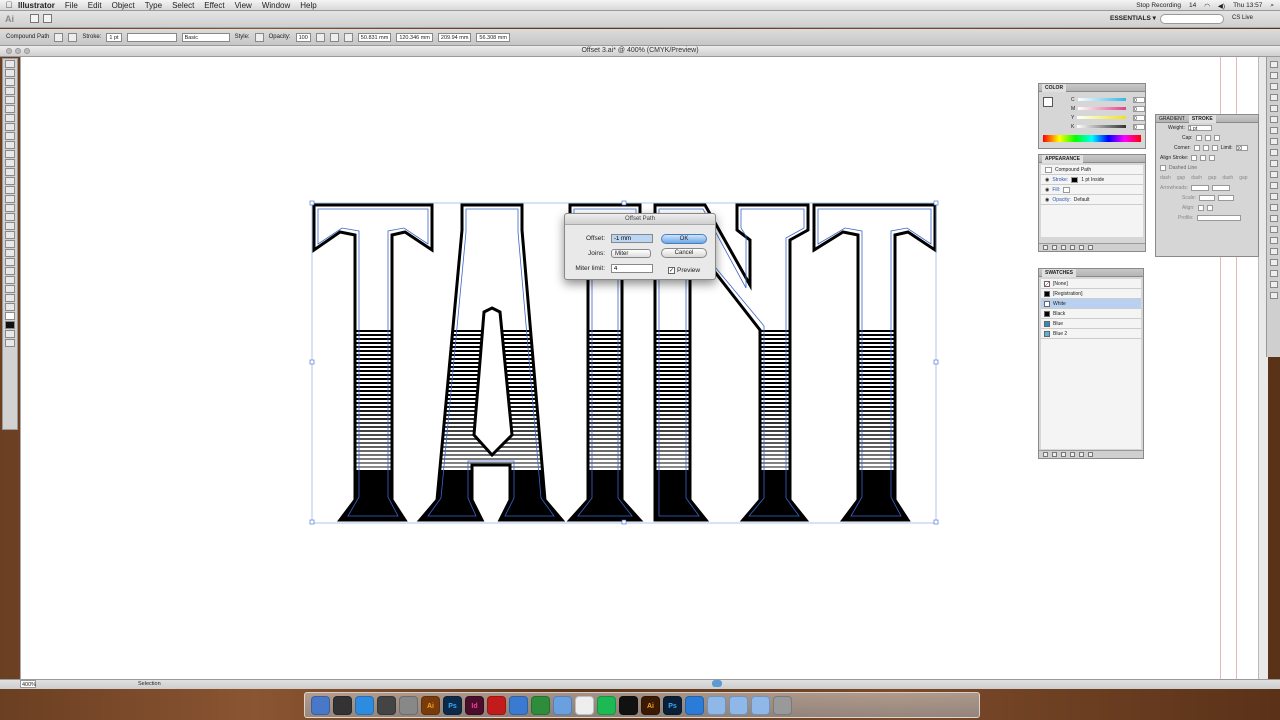 The height and width of the screenshot is (720, 1280). Describe the element at coordinates (684, 253) in the screenshot. I see `cancel-button: Cancel` at that location.